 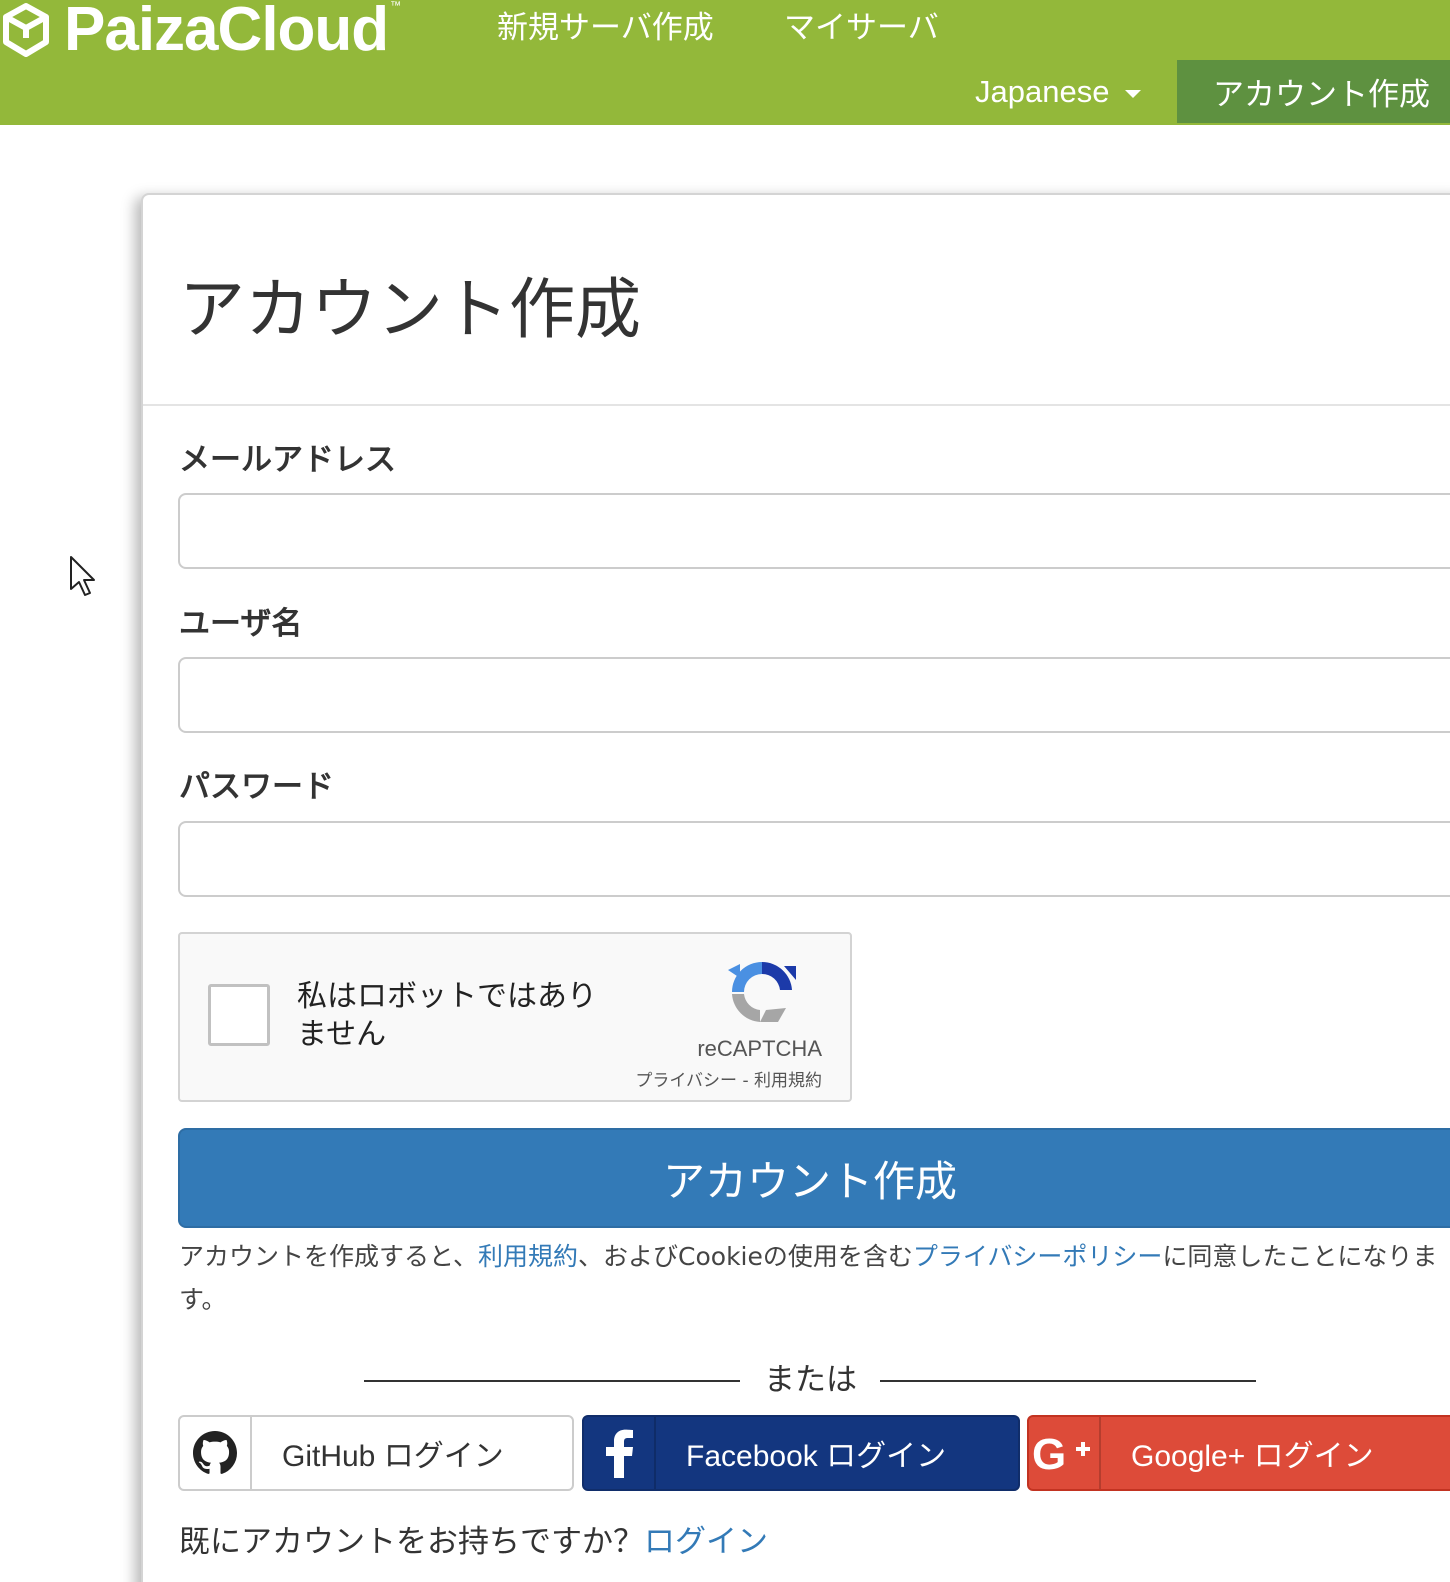 What do you see at coordinates (745, 1256) in the screenshot?
I see `terms-middle: 、およびCookieの使用を含む` at bounding box center [745, 1256].